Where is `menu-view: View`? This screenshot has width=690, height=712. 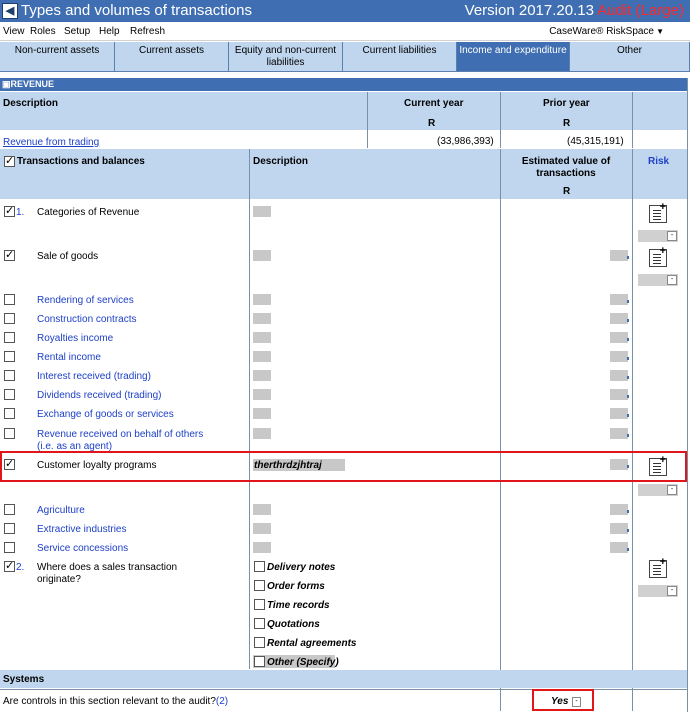
menu-view: View is located at coordinates (14, 31).